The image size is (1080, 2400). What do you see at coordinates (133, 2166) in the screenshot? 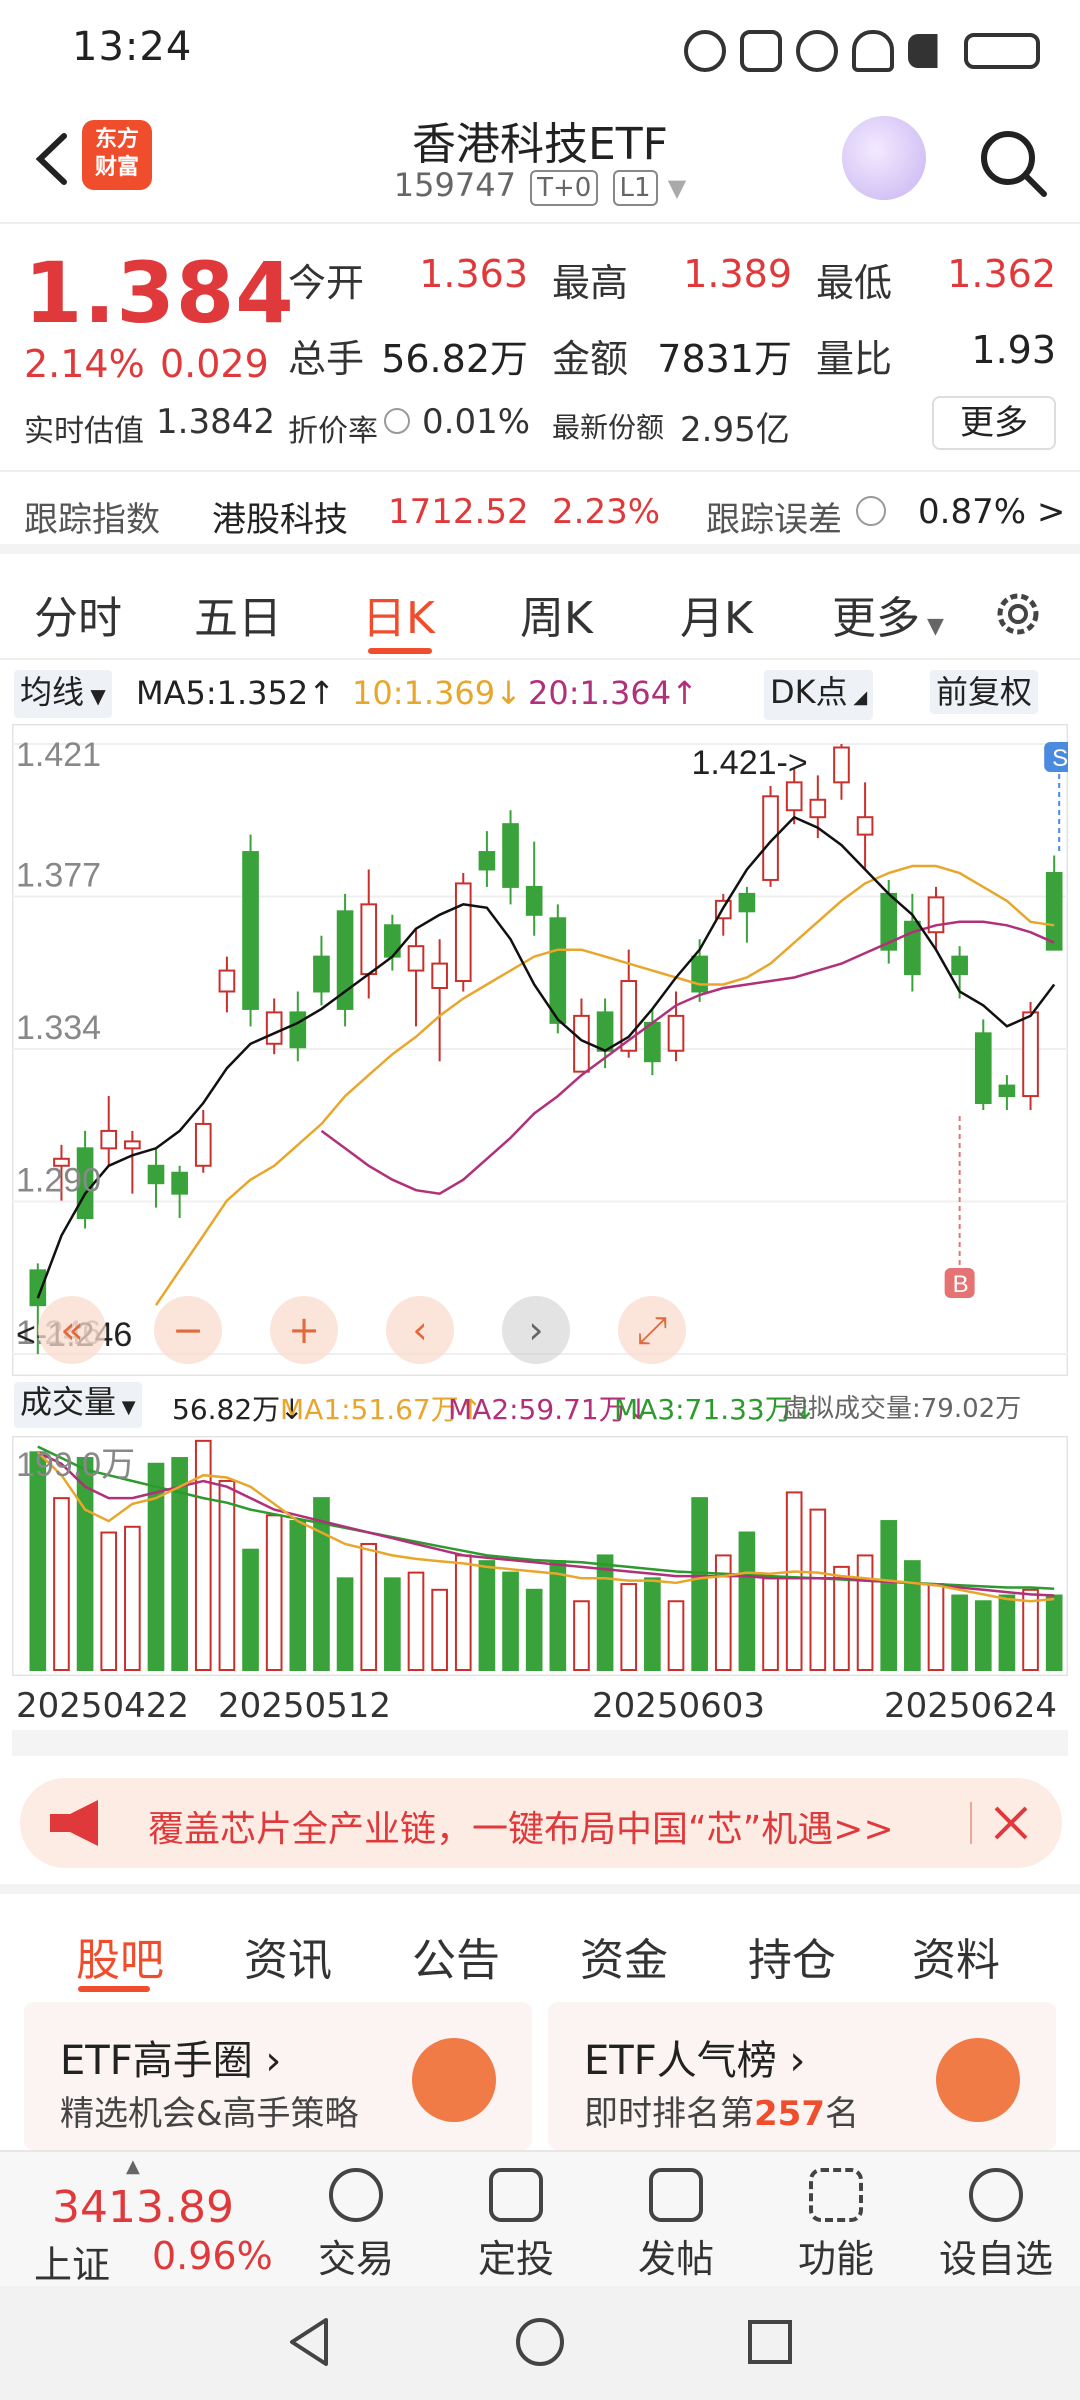
I see `expand-up-icon: ▲` at bounding box center [133, 2166].